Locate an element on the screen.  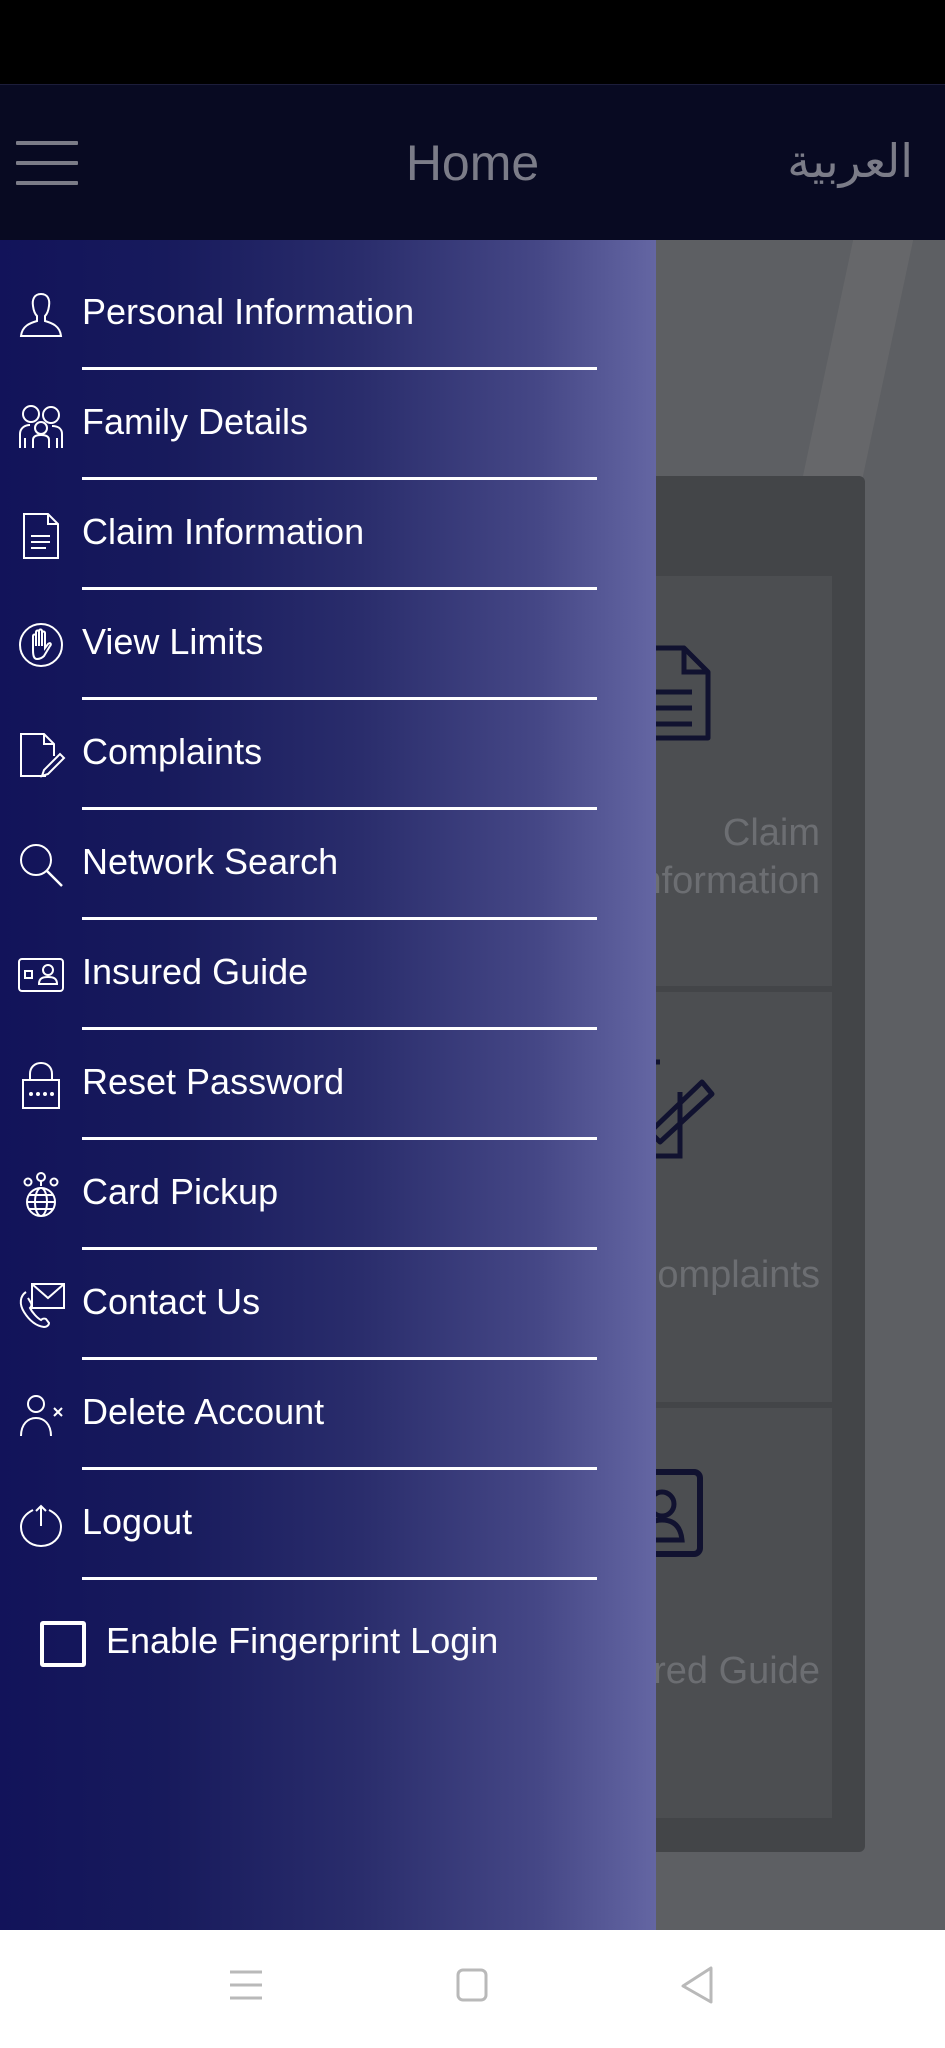
drawer-item-card-pickup: Card Pickup is located at coordinates (328, 1197).